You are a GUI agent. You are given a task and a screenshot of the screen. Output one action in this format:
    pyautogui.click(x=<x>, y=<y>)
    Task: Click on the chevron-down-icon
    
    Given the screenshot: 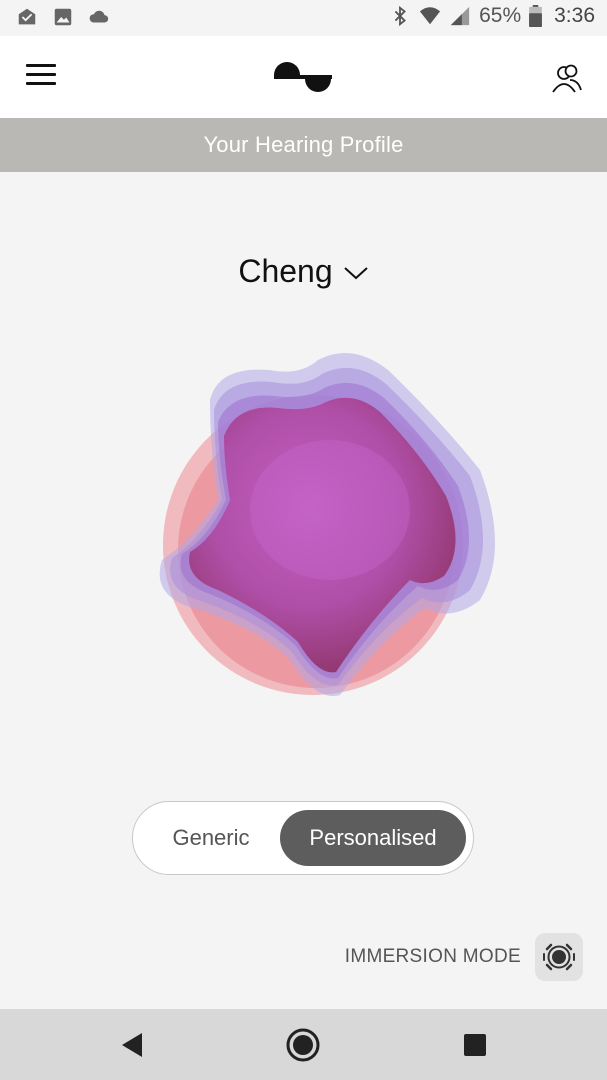 What is the action you would take?
    pyautogui.click(x=355, y=273)
    